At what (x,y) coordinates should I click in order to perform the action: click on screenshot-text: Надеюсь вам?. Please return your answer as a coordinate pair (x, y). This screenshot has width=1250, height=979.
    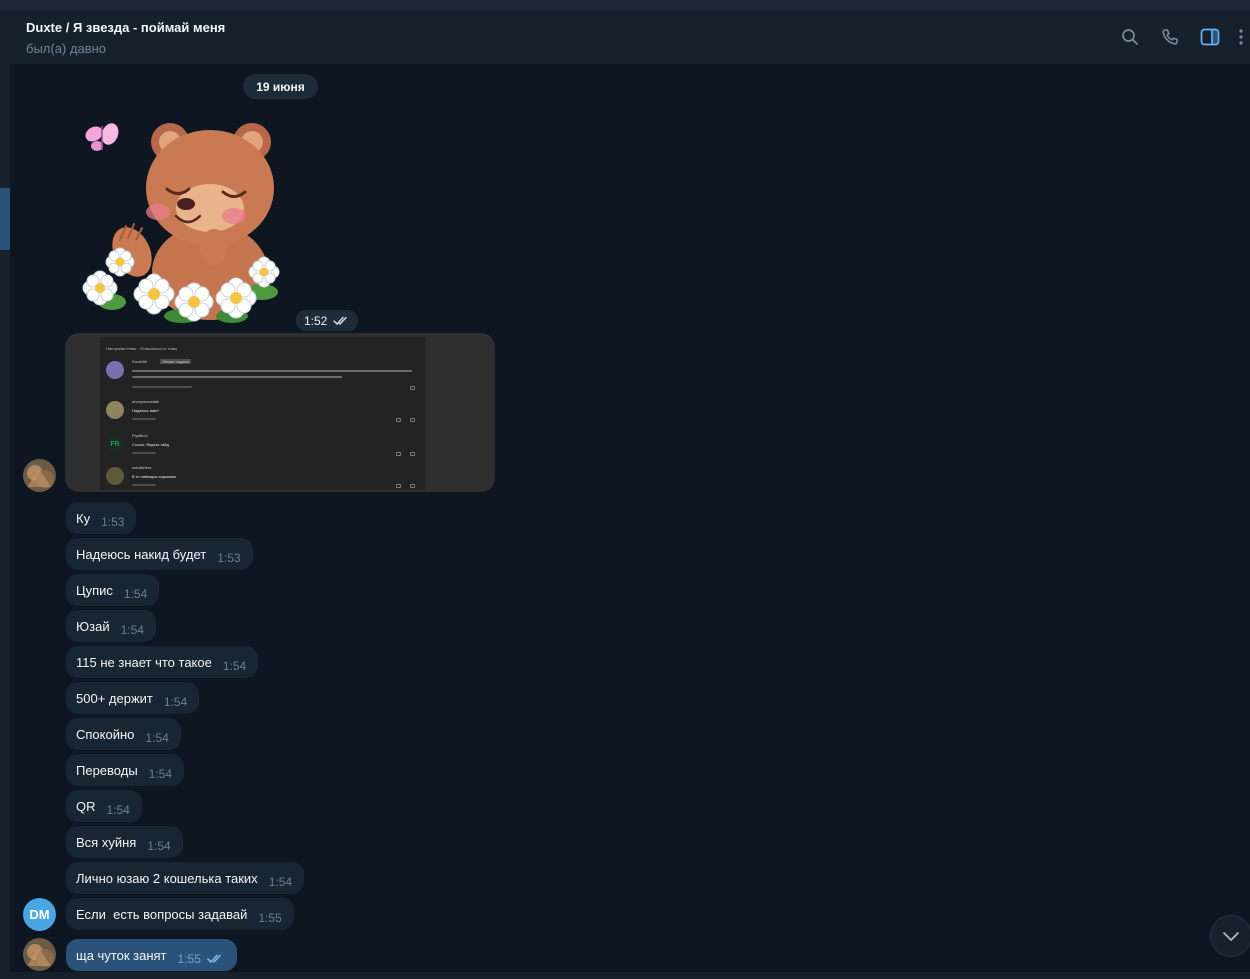
    Looking at the image, I should click on (146, 410).